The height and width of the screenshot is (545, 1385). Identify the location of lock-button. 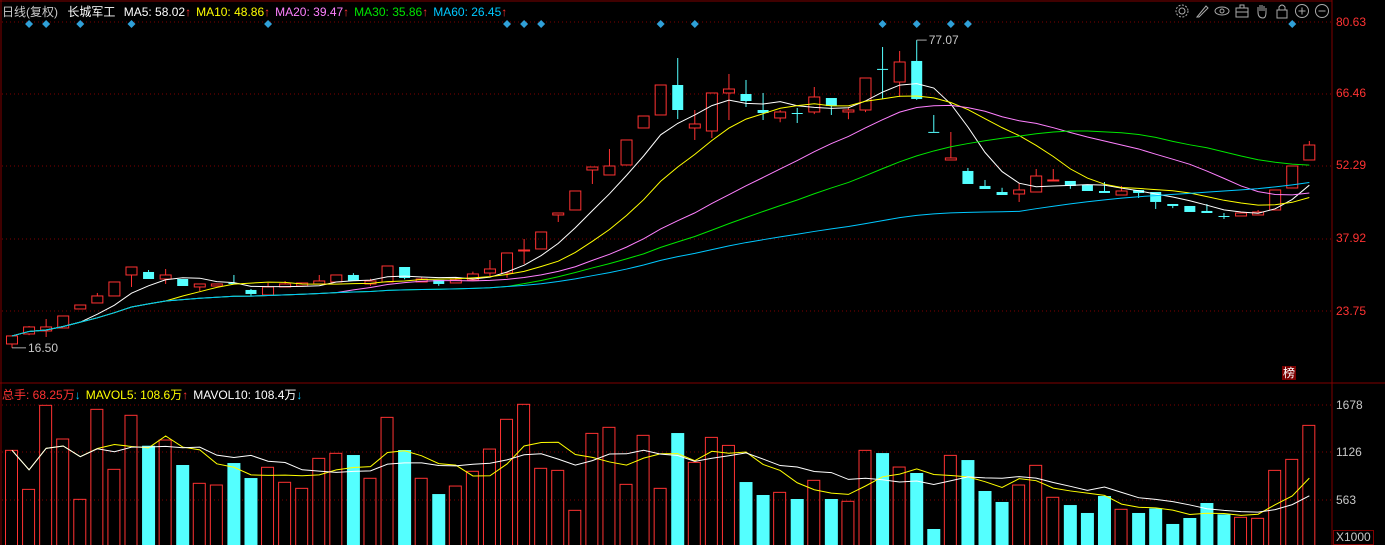
(1282, 11).